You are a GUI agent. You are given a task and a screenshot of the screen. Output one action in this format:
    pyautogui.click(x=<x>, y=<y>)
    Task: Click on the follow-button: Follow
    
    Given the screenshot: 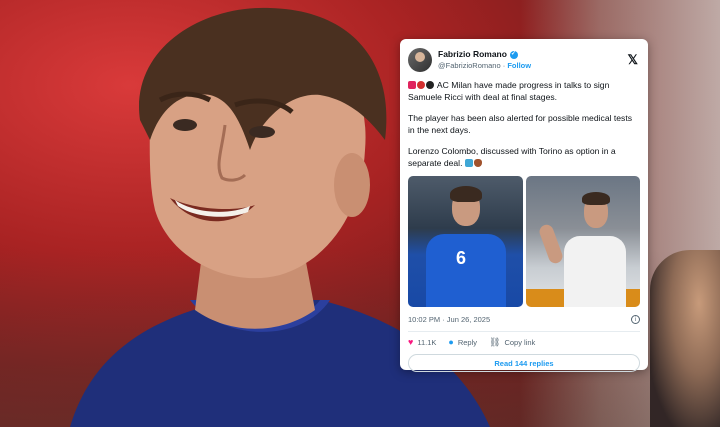 What is the action you would take?
    pyautogui.click(x=519, y=65)
    